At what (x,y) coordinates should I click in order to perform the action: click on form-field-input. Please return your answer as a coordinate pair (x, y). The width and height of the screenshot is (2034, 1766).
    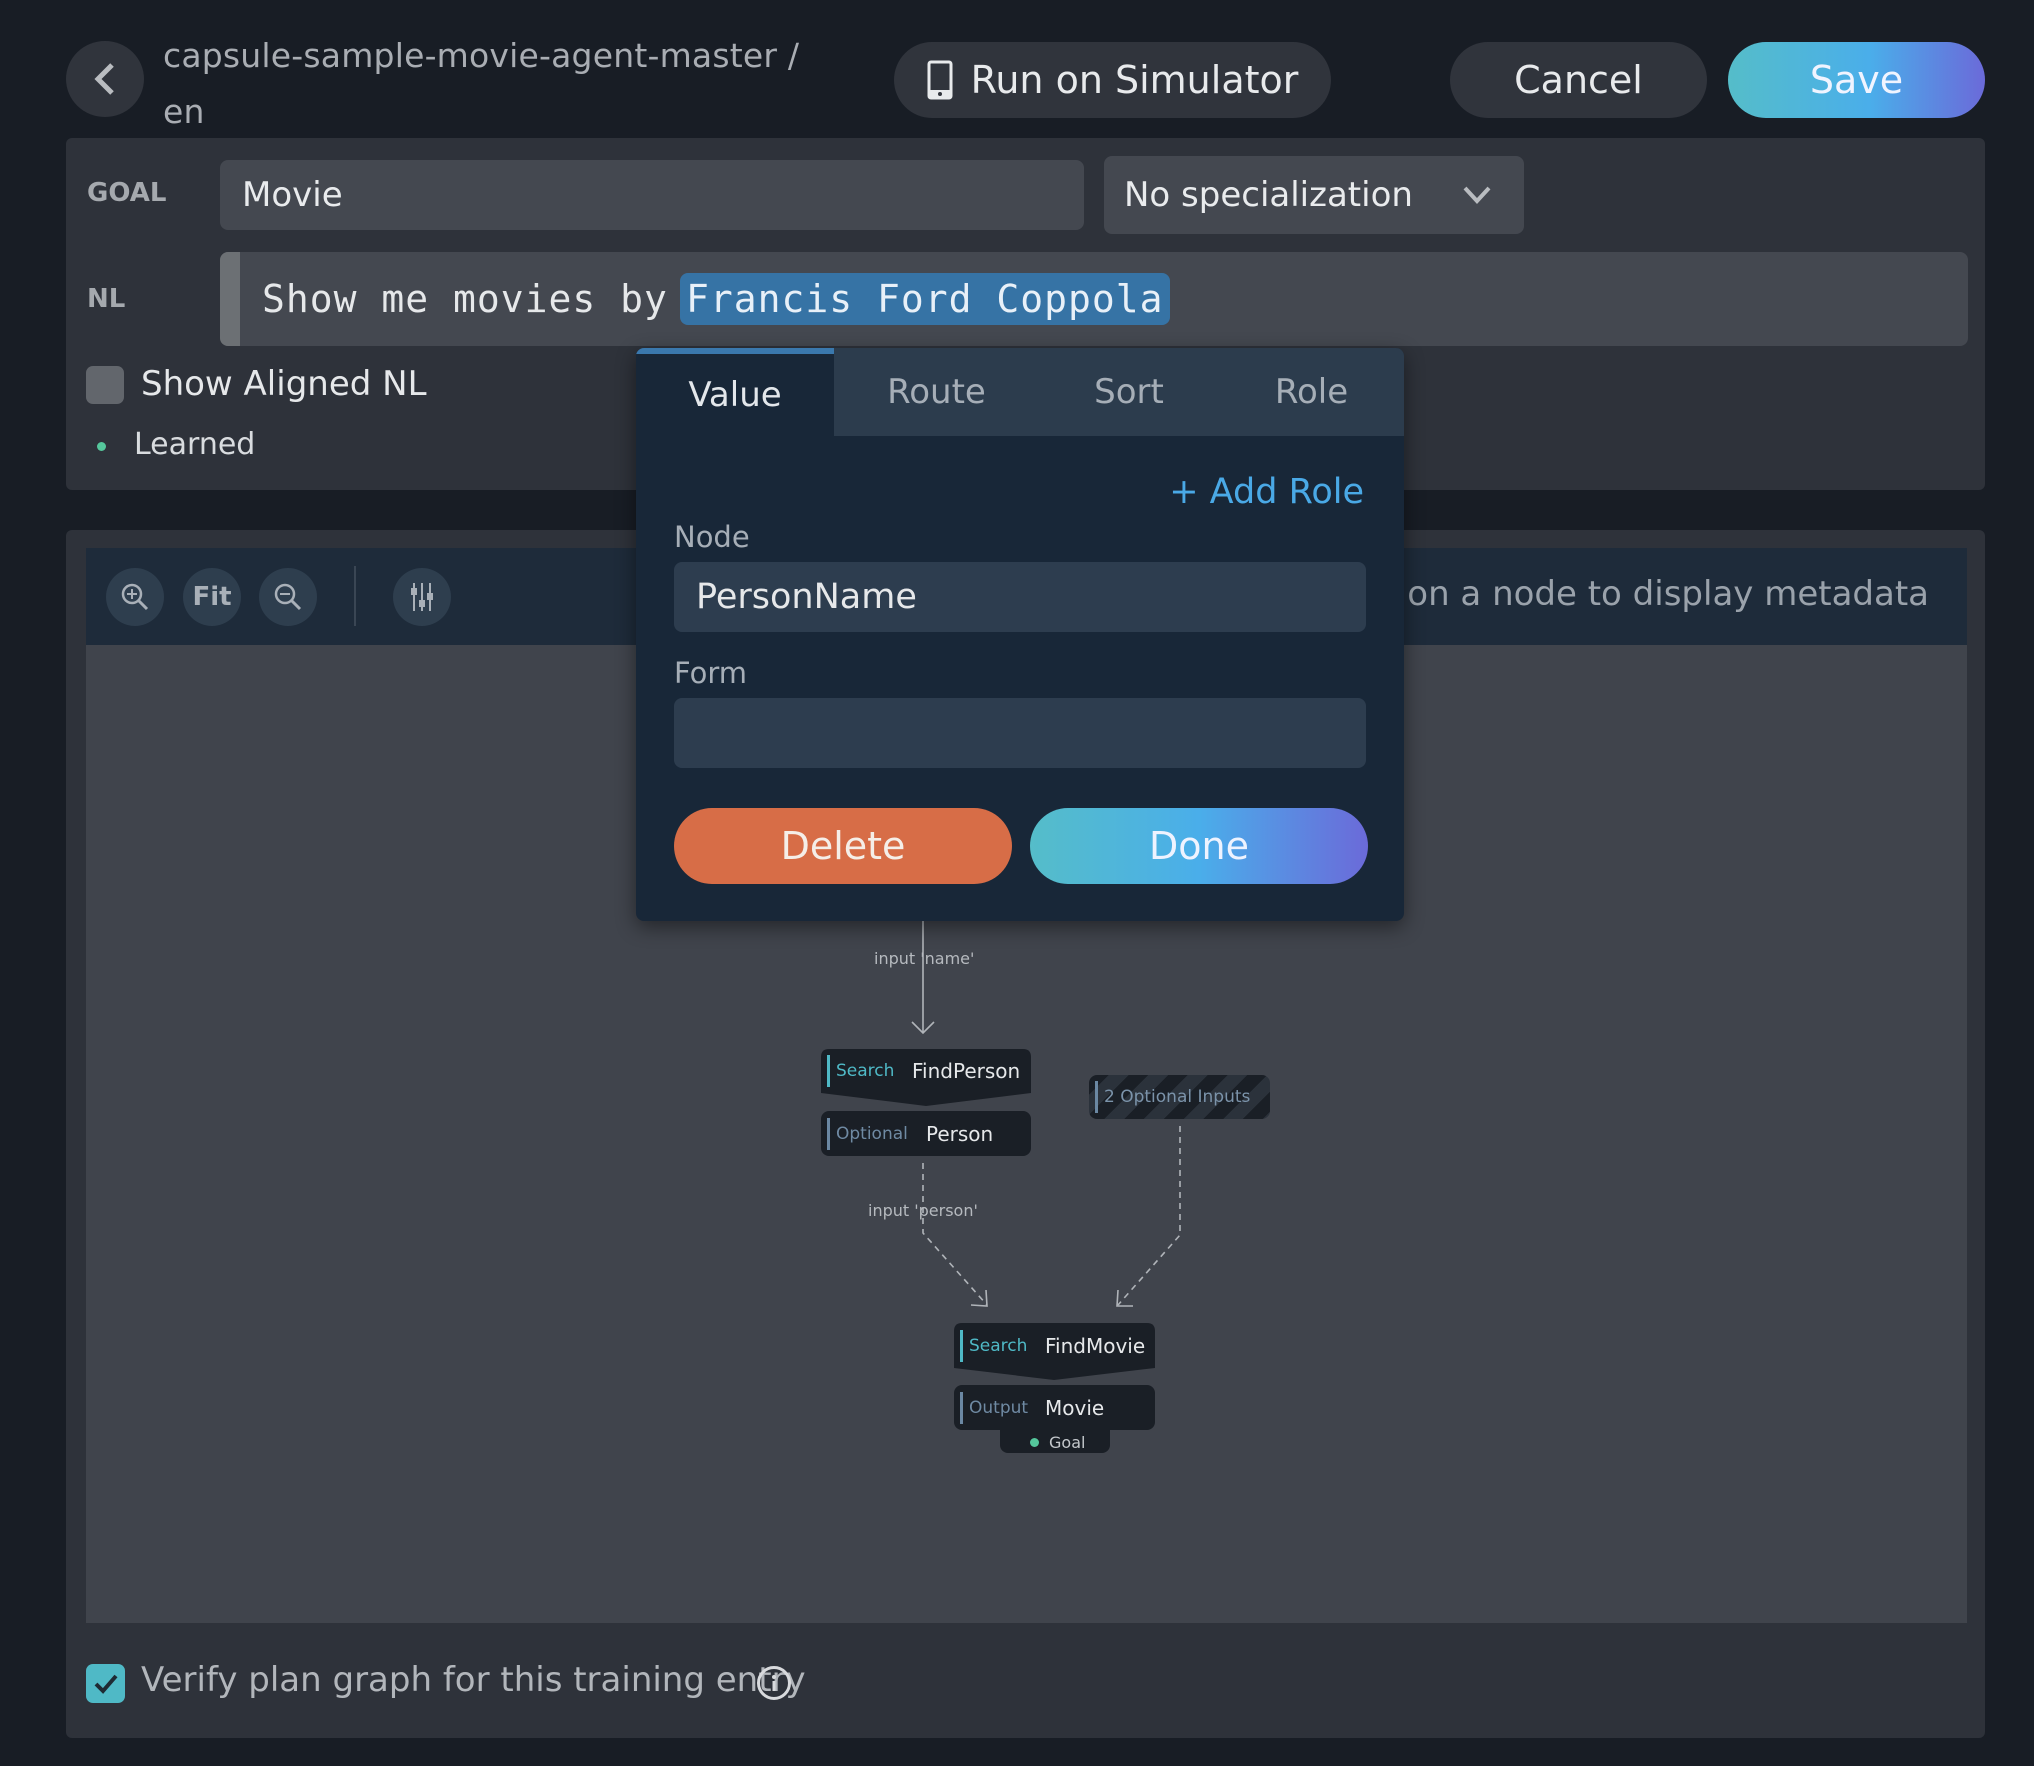
    Looking at the image, I should click on (1020, 733).